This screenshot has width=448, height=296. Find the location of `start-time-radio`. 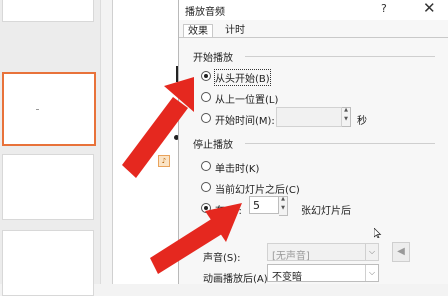

start-time-radio is located at coordinates (206, 118).